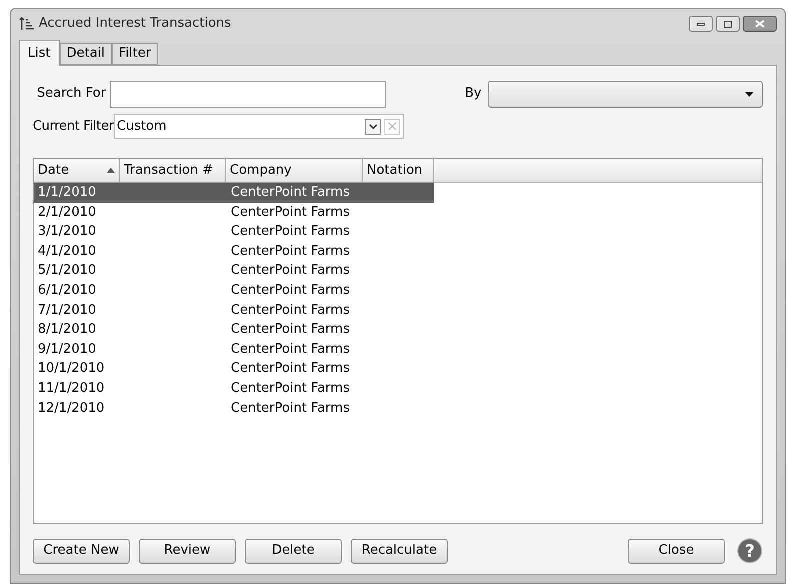 This screenshot has width=793, height=588. Describe the element at coordinates (86, 54) in the screenshot. I see `tab: Detail` at that location.